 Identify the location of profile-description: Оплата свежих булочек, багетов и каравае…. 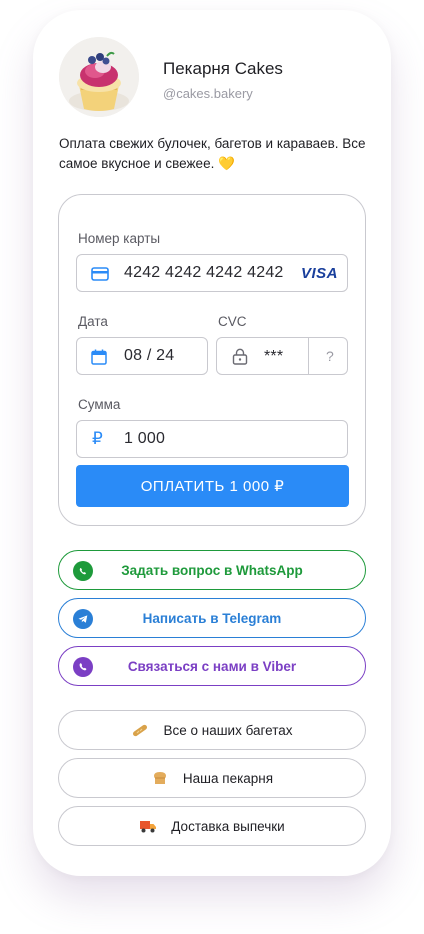
(212, 153).